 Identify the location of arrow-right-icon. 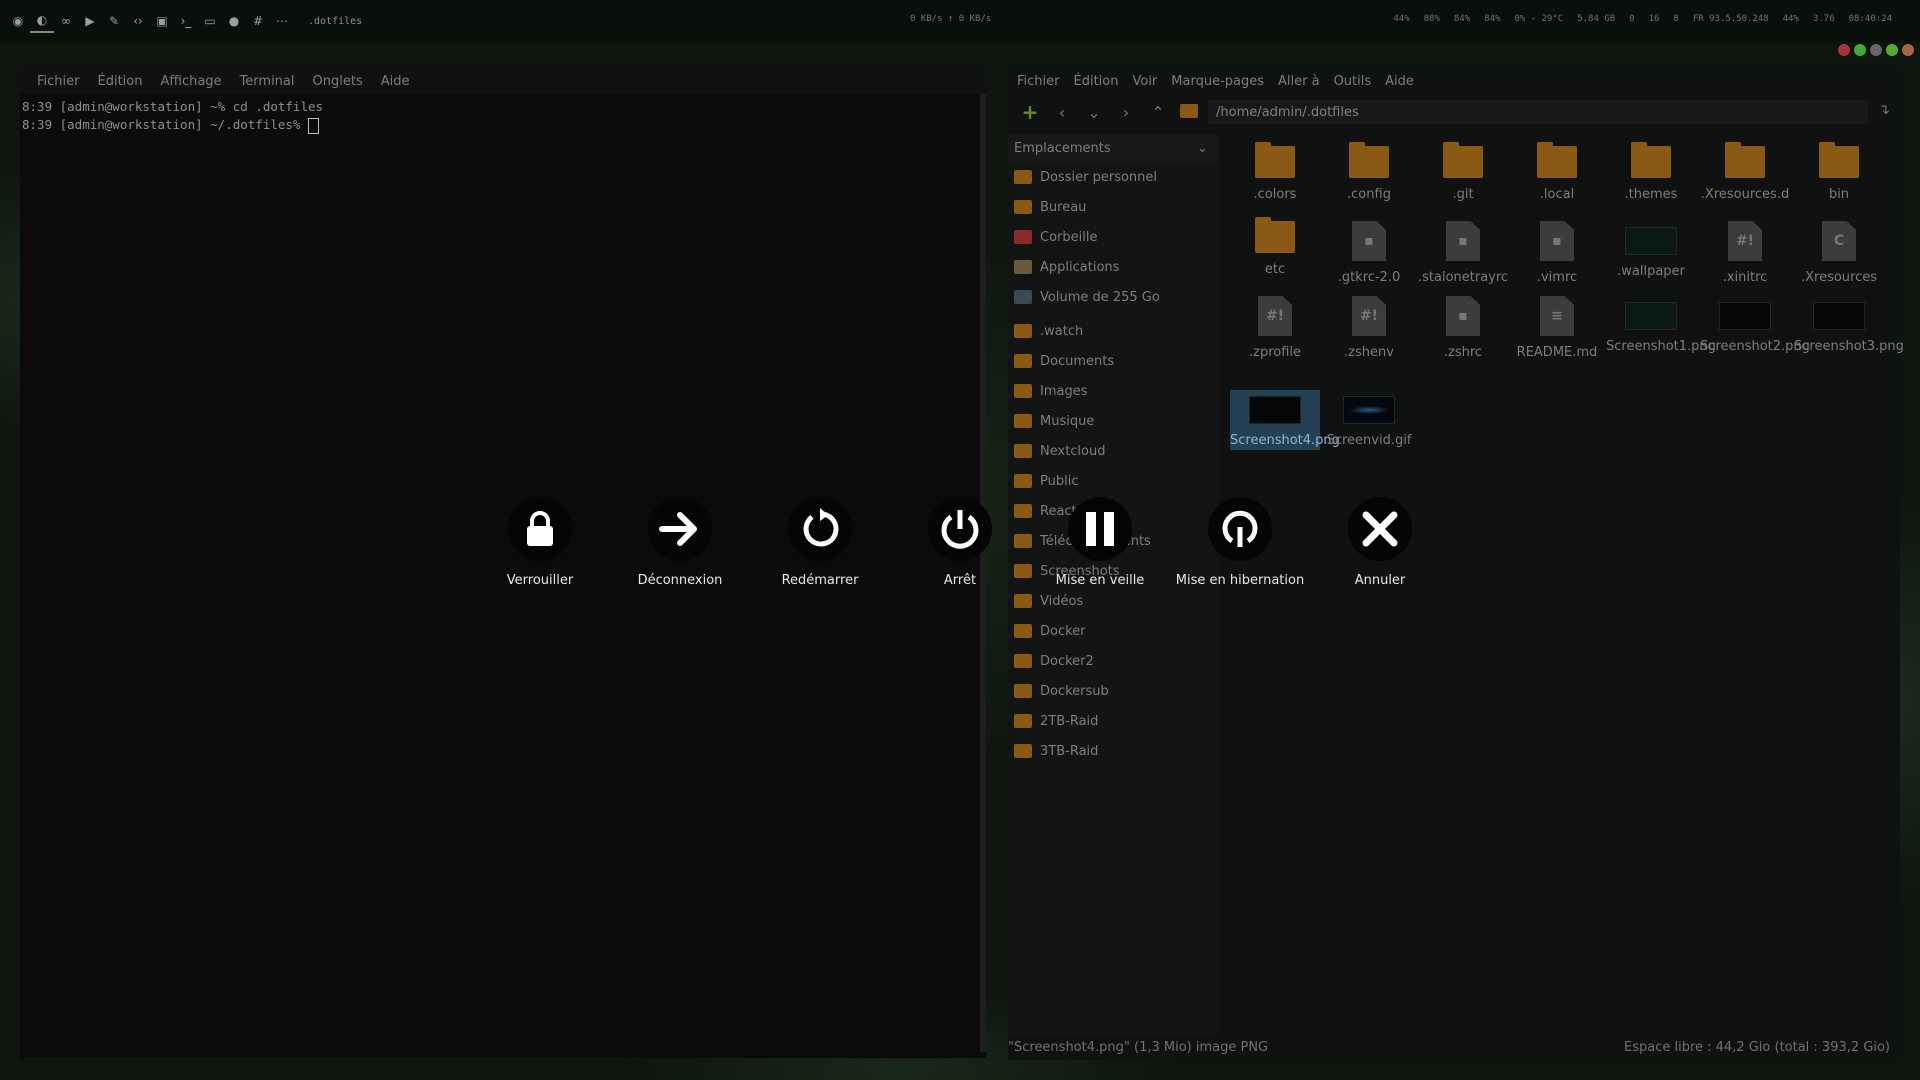
(680, 529).